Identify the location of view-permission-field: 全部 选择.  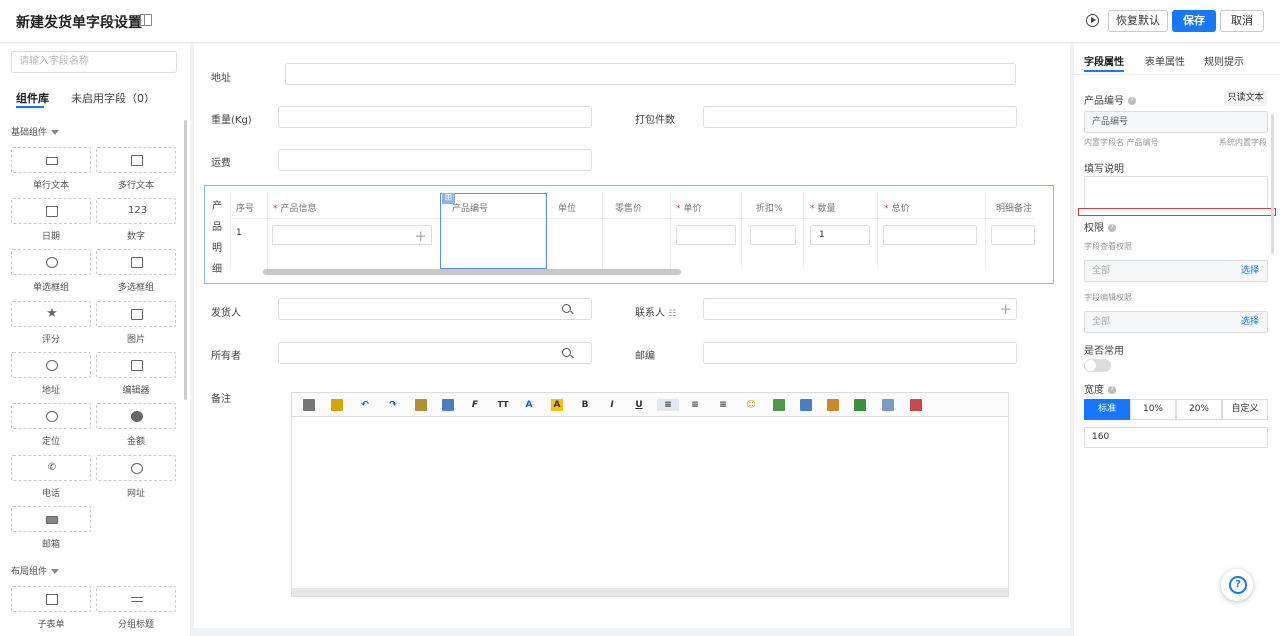
(1176, 271).